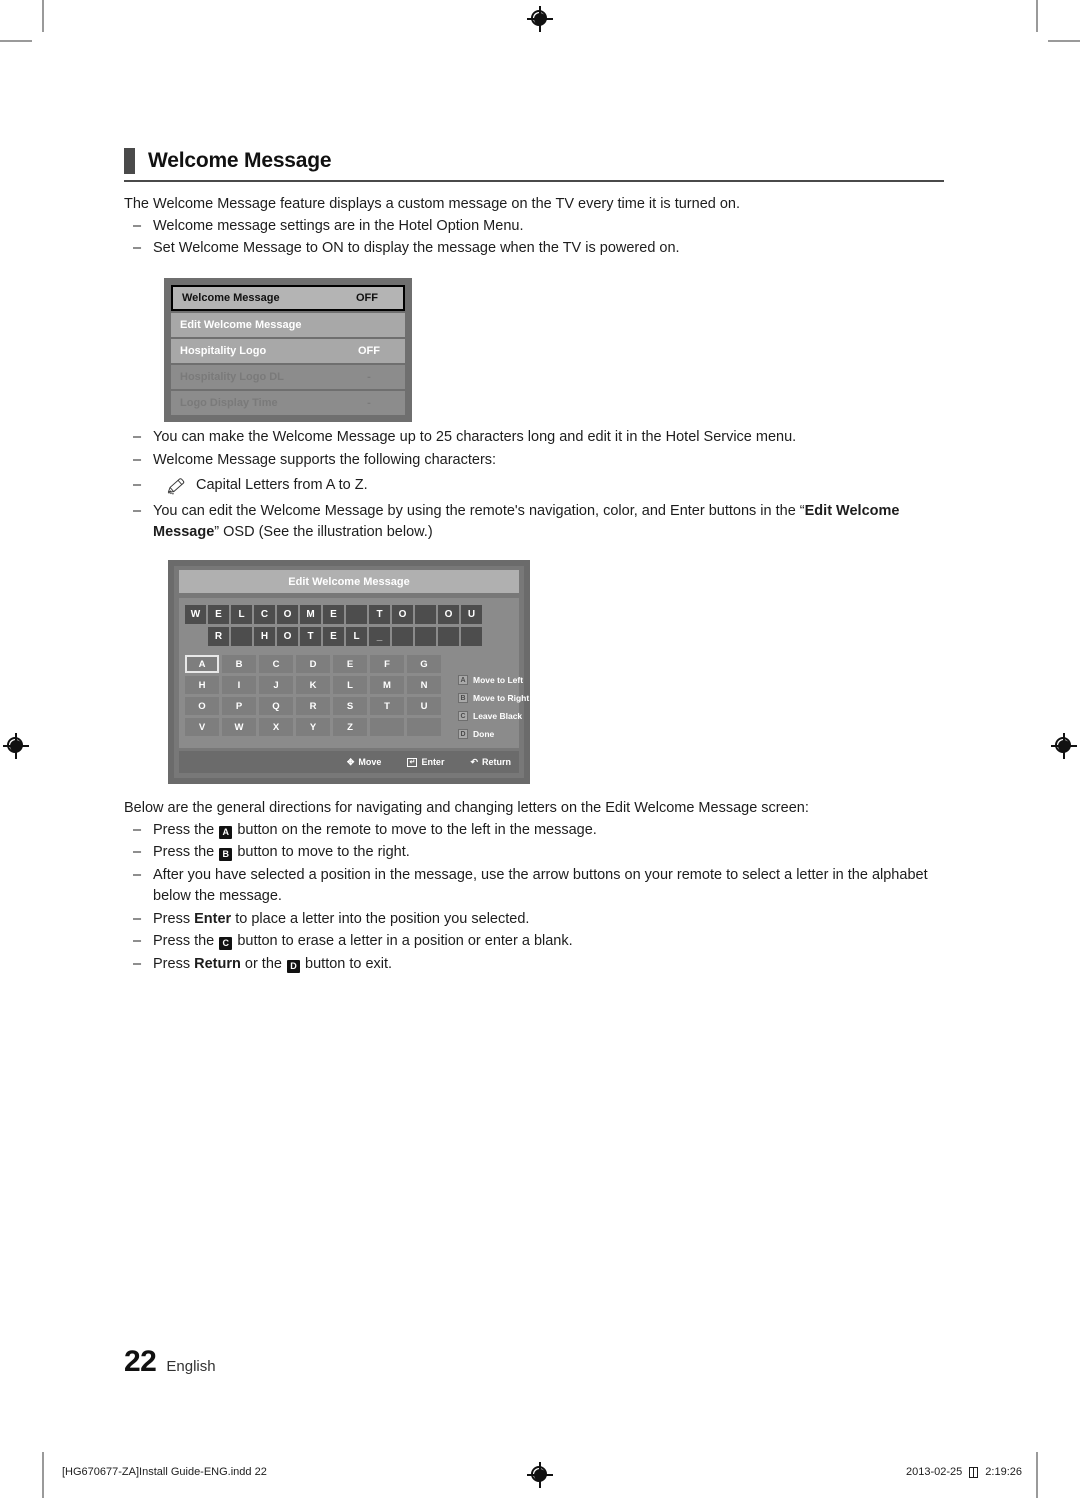 Image resolution: width=1080 pixels, height=1498 pixels. I want to click on keyboard-key-p: P, so click(239, 706).